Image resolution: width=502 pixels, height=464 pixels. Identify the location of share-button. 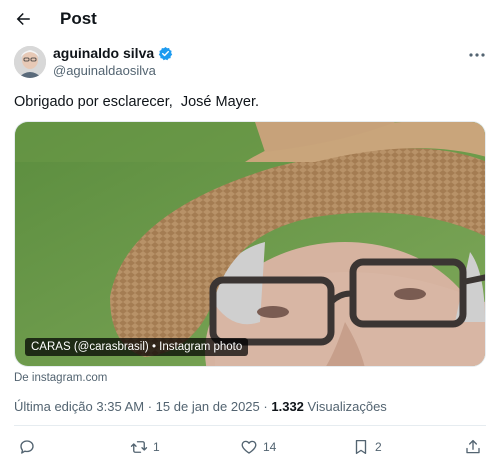
(473, 447).